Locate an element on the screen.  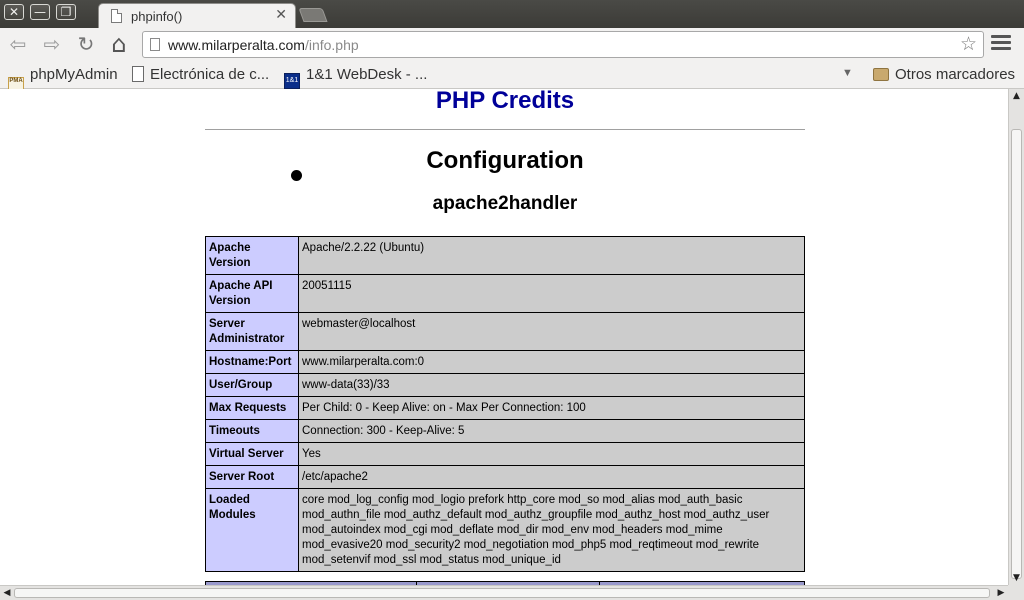
bookmark-label: phpMyAdmin is located at coordinates (74, 74).